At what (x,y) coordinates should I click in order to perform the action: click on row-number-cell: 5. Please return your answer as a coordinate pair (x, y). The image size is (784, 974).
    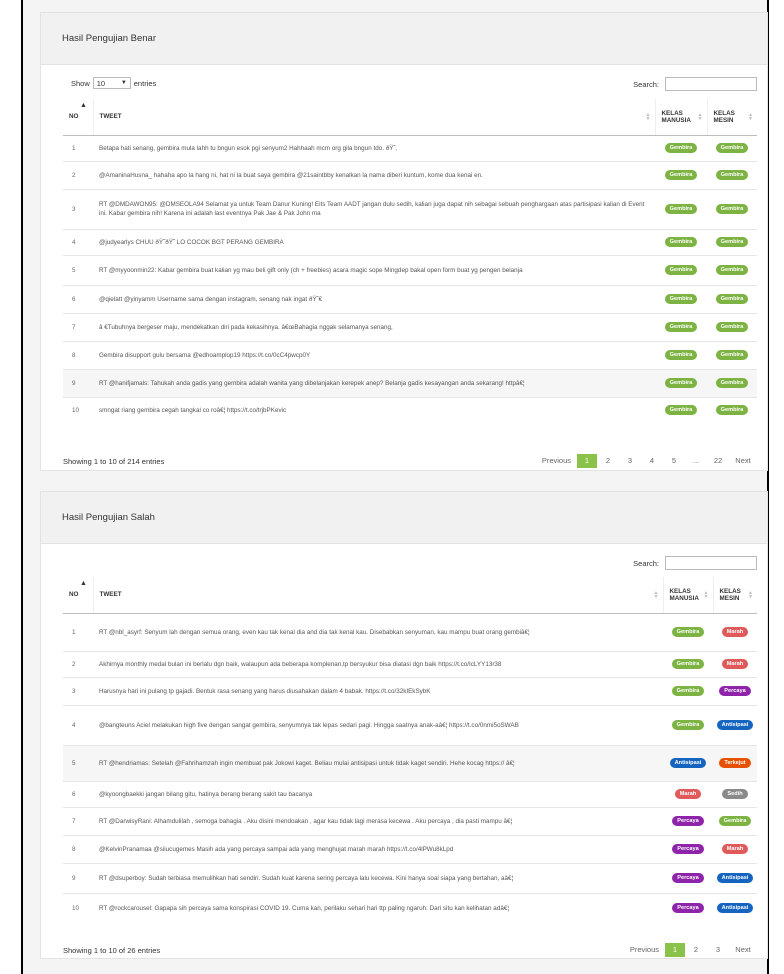
    Looking at the image, I should click on (78, 762).